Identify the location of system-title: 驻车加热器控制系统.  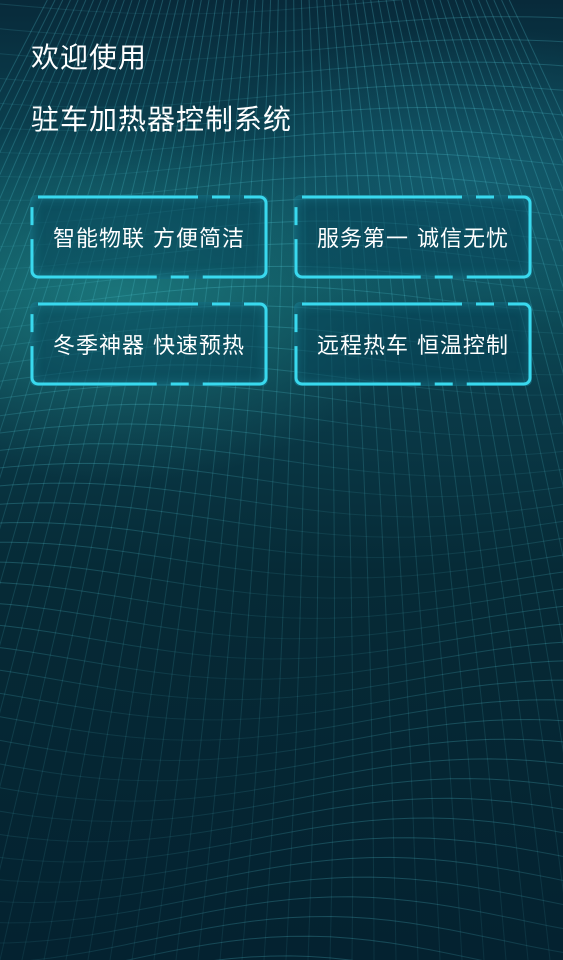
(162, 119).